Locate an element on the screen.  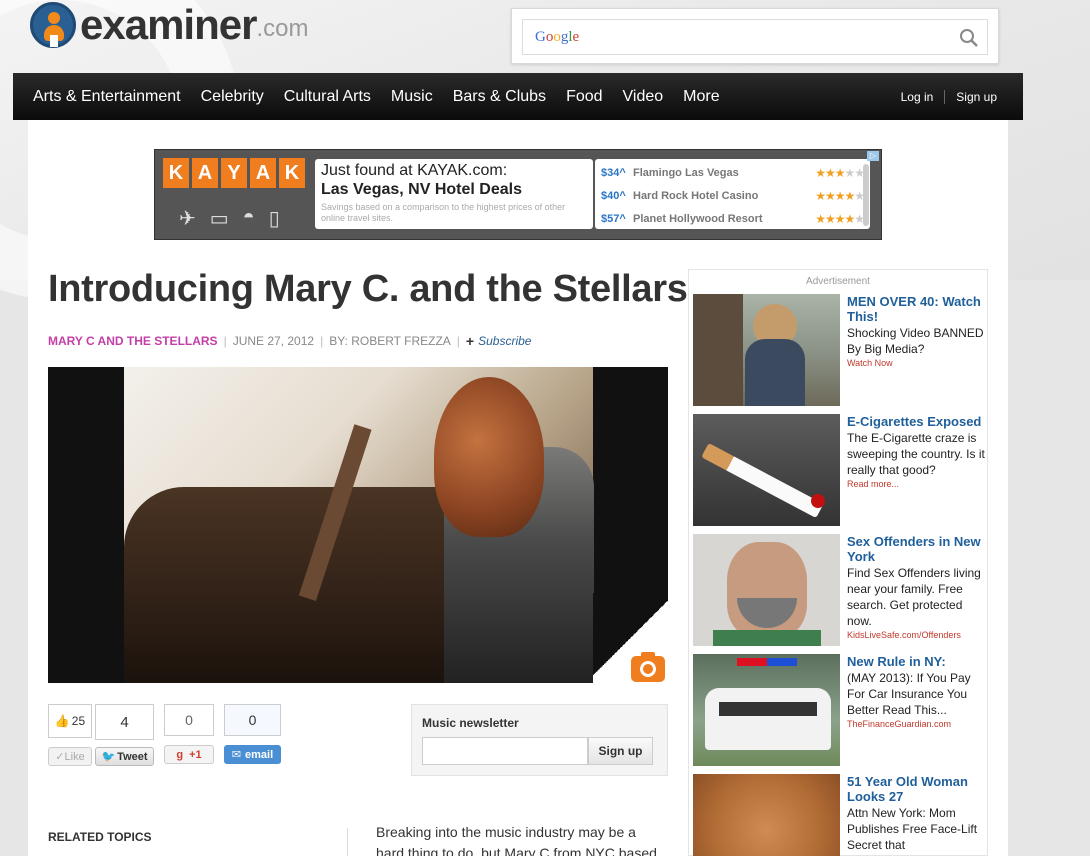
kayak-letter: Y is located at coordinates (234, 173).